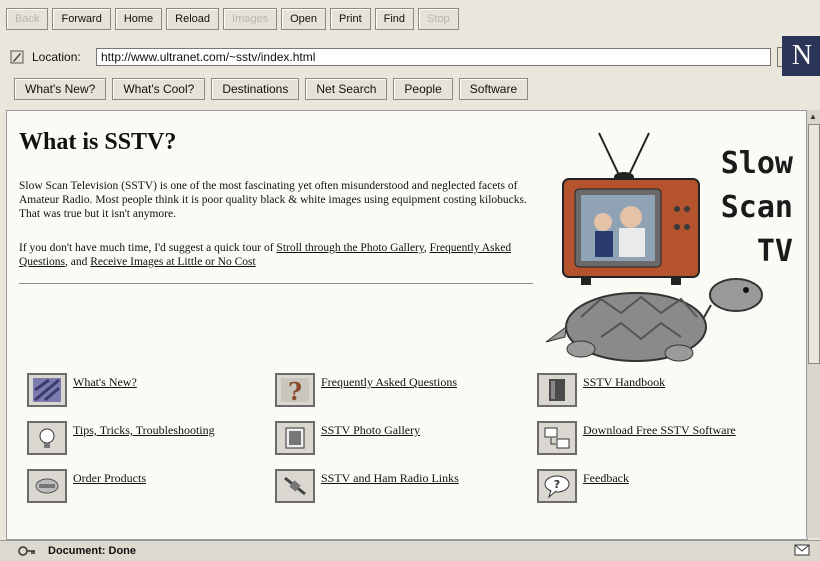 The height and width of the screenshot is (561, 820). What do you see at coordinates (606, 478) in the screenshot?
I see `feedback-link: Feedback` at bounding box center [606, 478].